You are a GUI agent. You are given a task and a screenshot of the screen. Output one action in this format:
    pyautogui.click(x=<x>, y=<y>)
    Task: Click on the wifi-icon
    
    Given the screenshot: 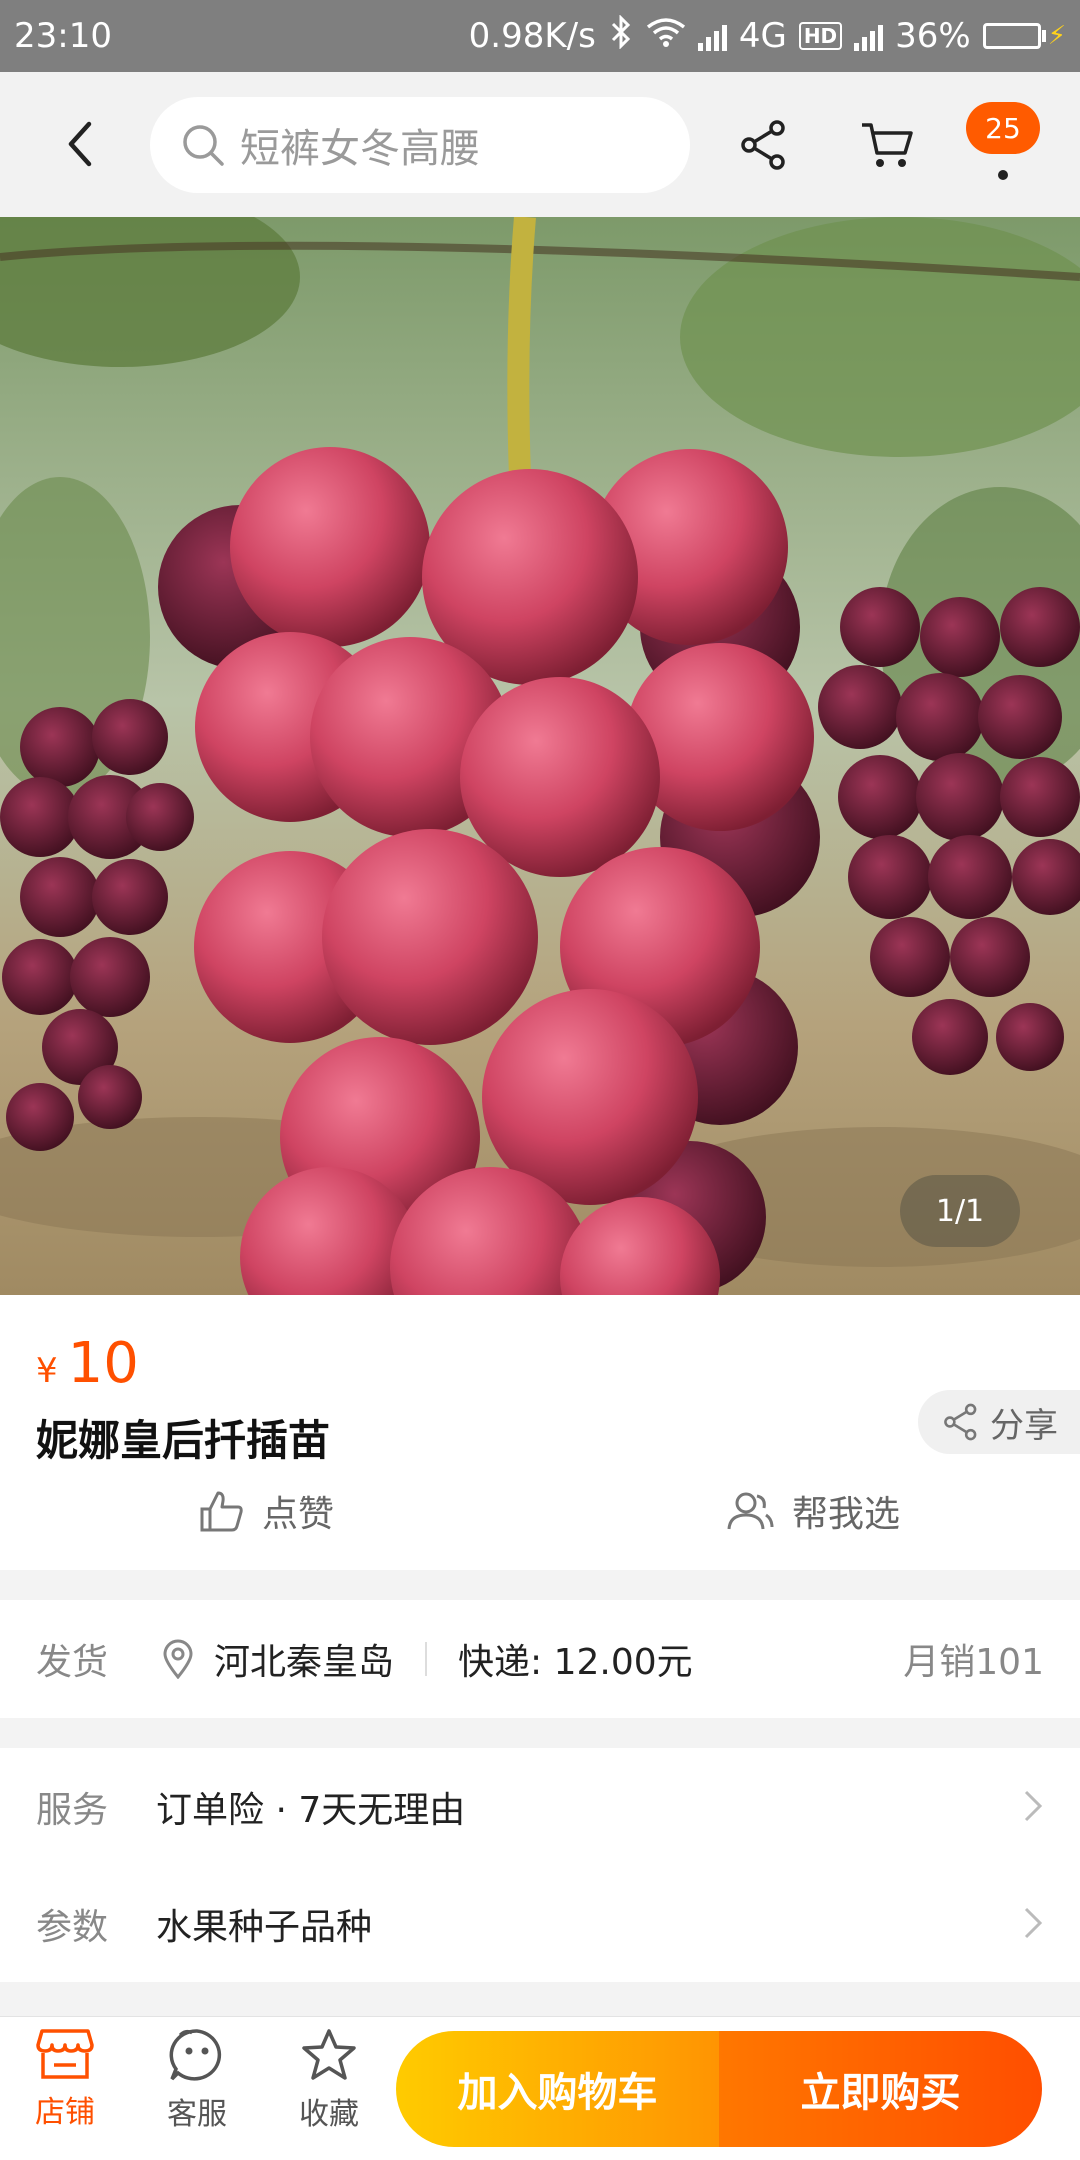 What is the action you would take?
    pyautogui.click(x=666, y=36)
    